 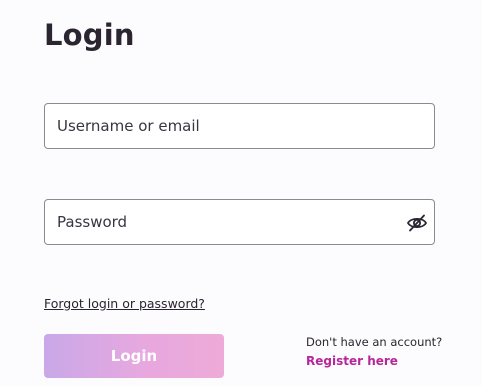 What do you see at coordinates (134, 356) in the screenshot?
I see `login-button: Login` at bounding box center [134, 356].